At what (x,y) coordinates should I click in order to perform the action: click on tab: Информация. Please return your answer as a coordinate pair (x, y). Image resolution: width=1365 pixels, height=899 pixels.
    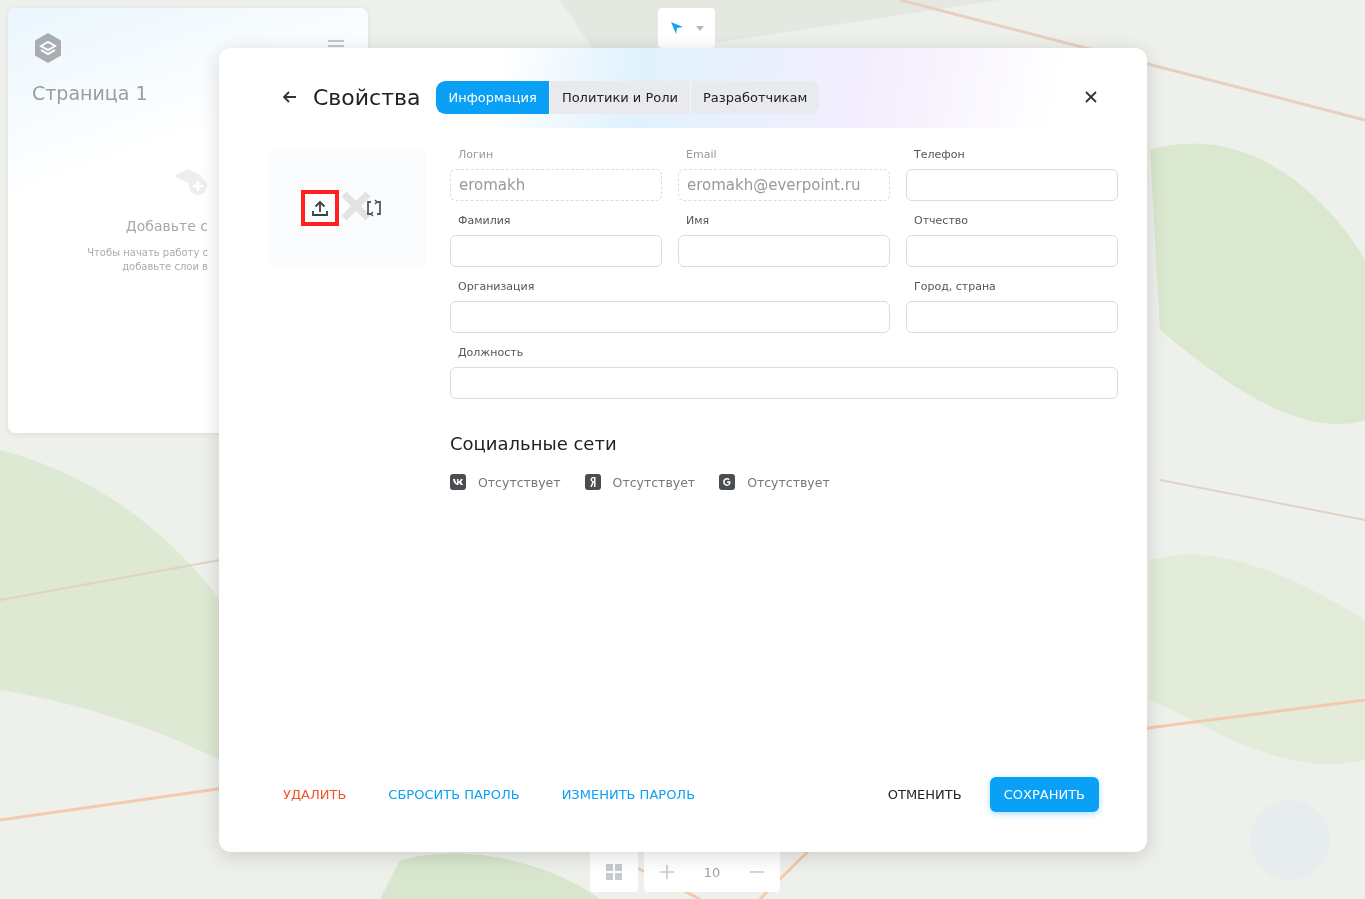
    Looking at the image, I should click on (492, 97).